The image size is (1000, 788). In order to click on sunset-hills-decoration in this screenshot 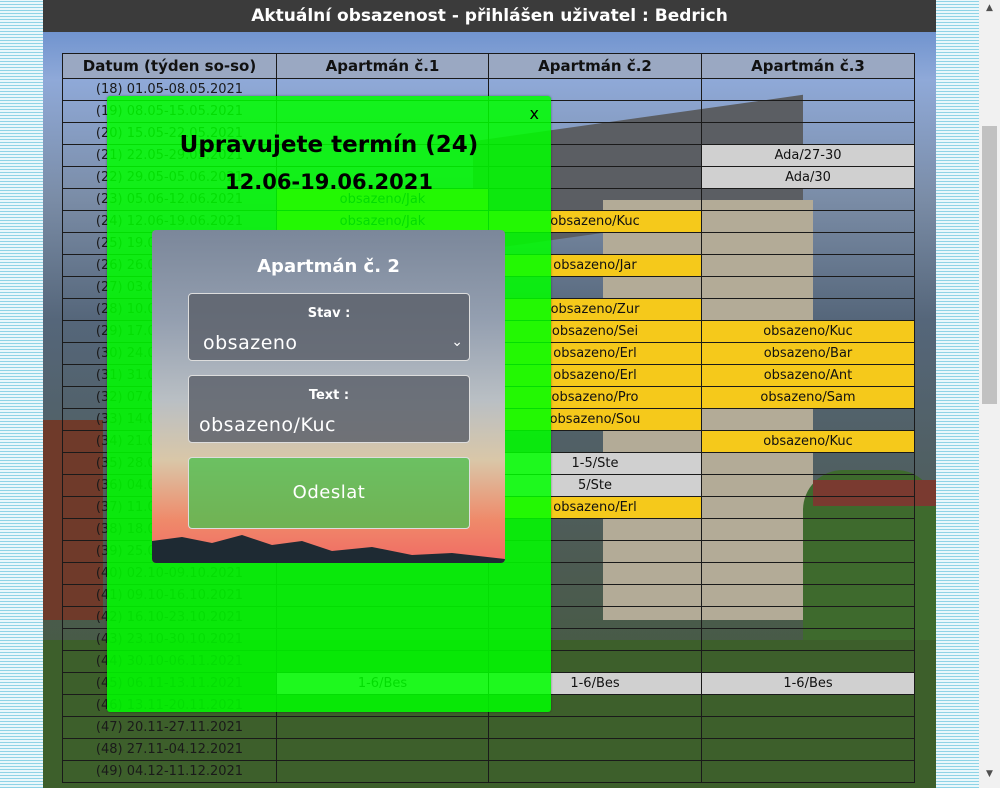, I will do `click(328, 549)`.